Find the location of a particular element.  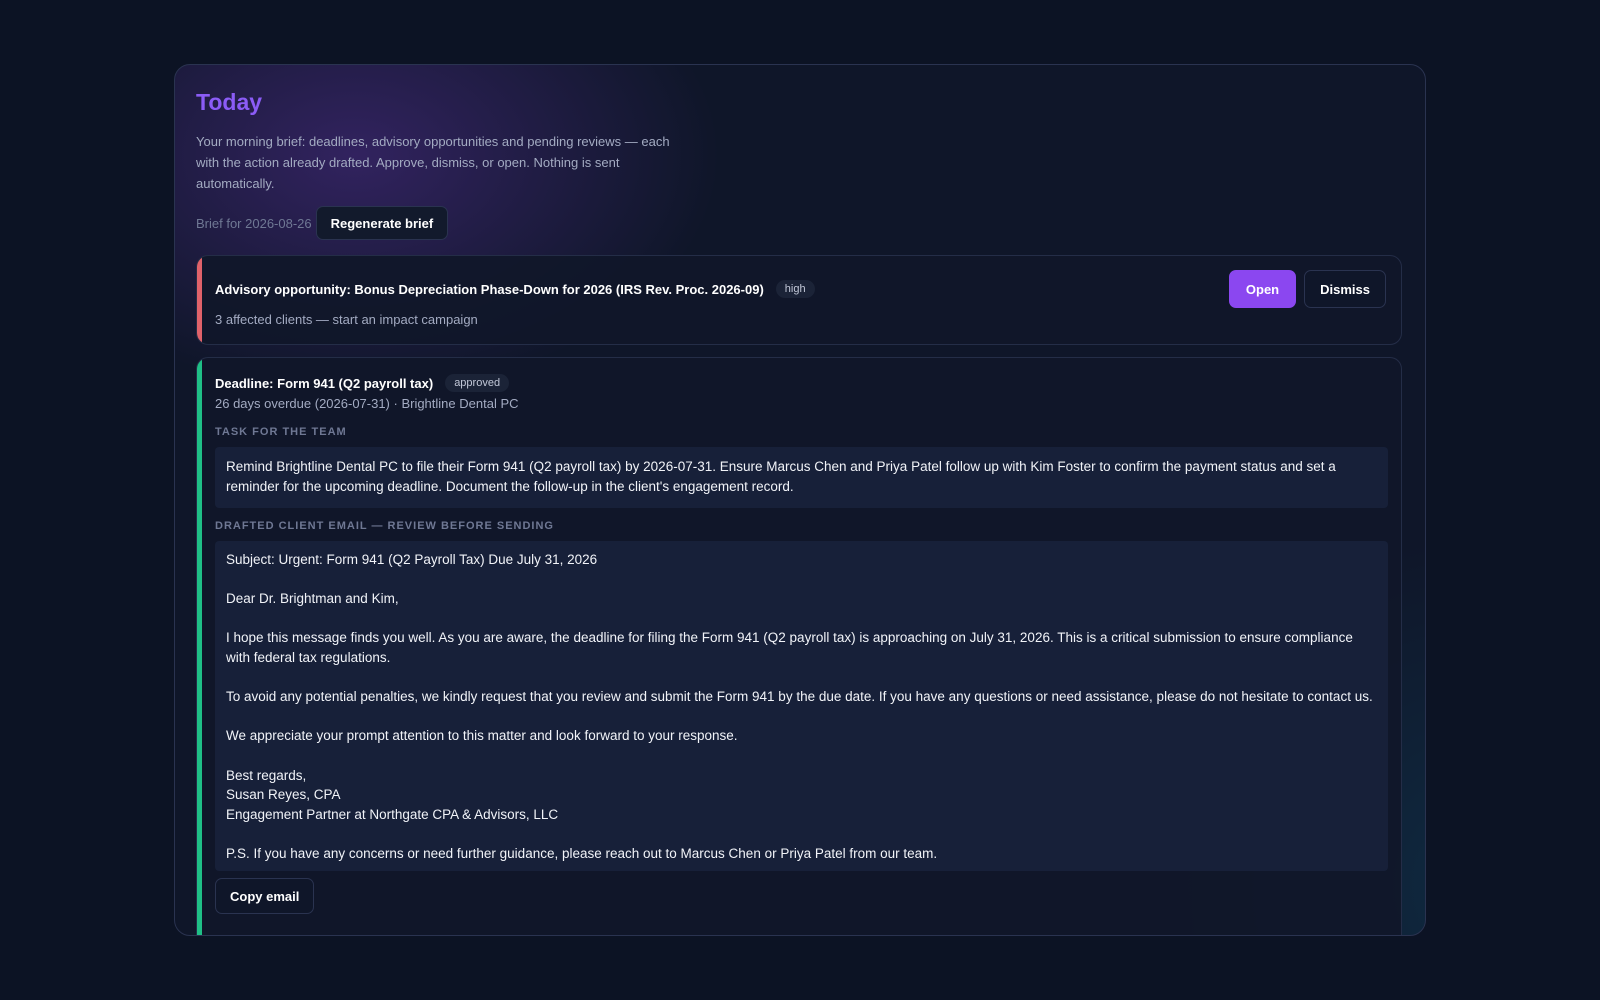

task-section-label: TASK FOR THE TEAM is located at coordinates (281, 432).